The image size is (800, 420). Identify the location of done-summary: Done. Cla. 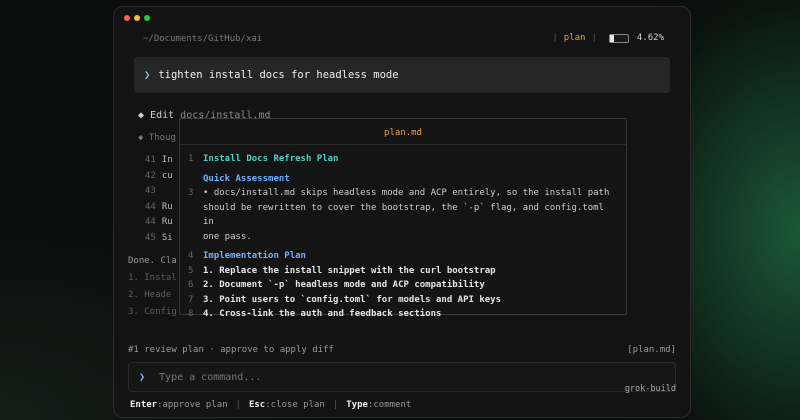
(152, 261).